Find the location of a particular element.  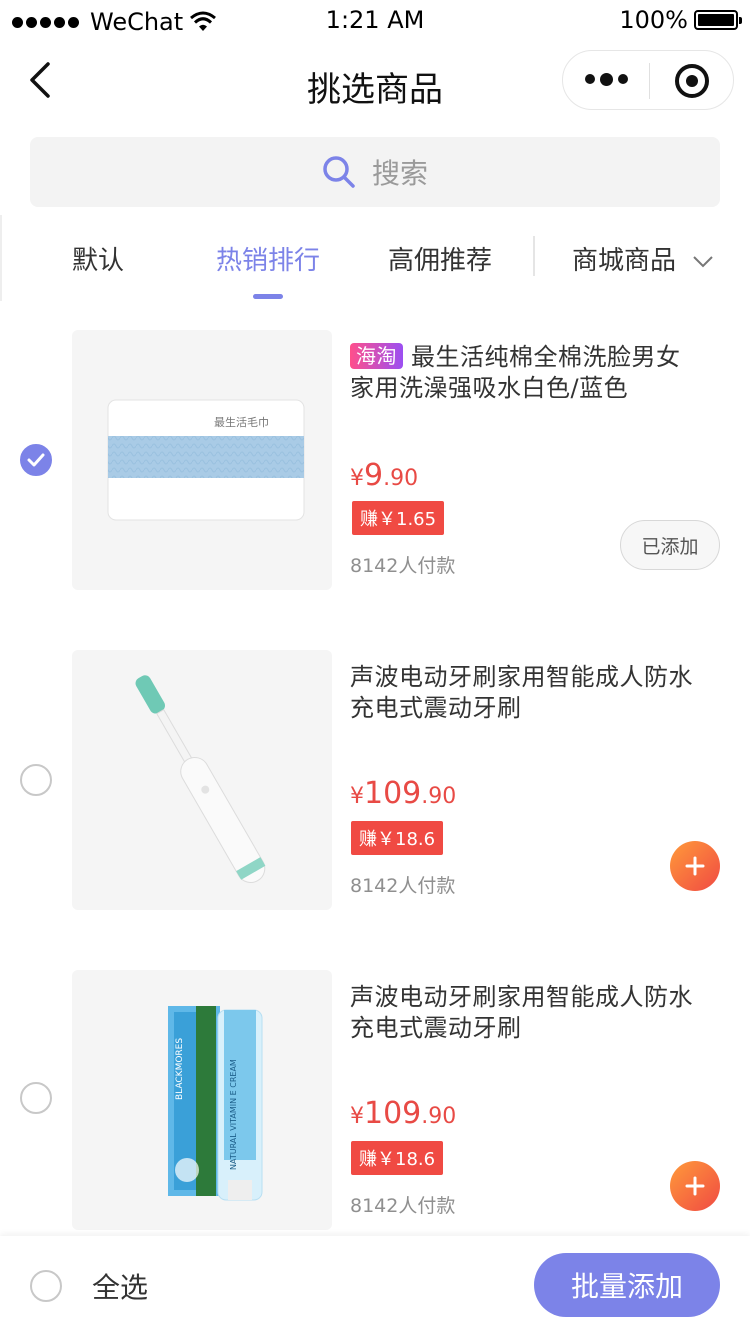

towel-illustration is located at coordinates (206, 460).